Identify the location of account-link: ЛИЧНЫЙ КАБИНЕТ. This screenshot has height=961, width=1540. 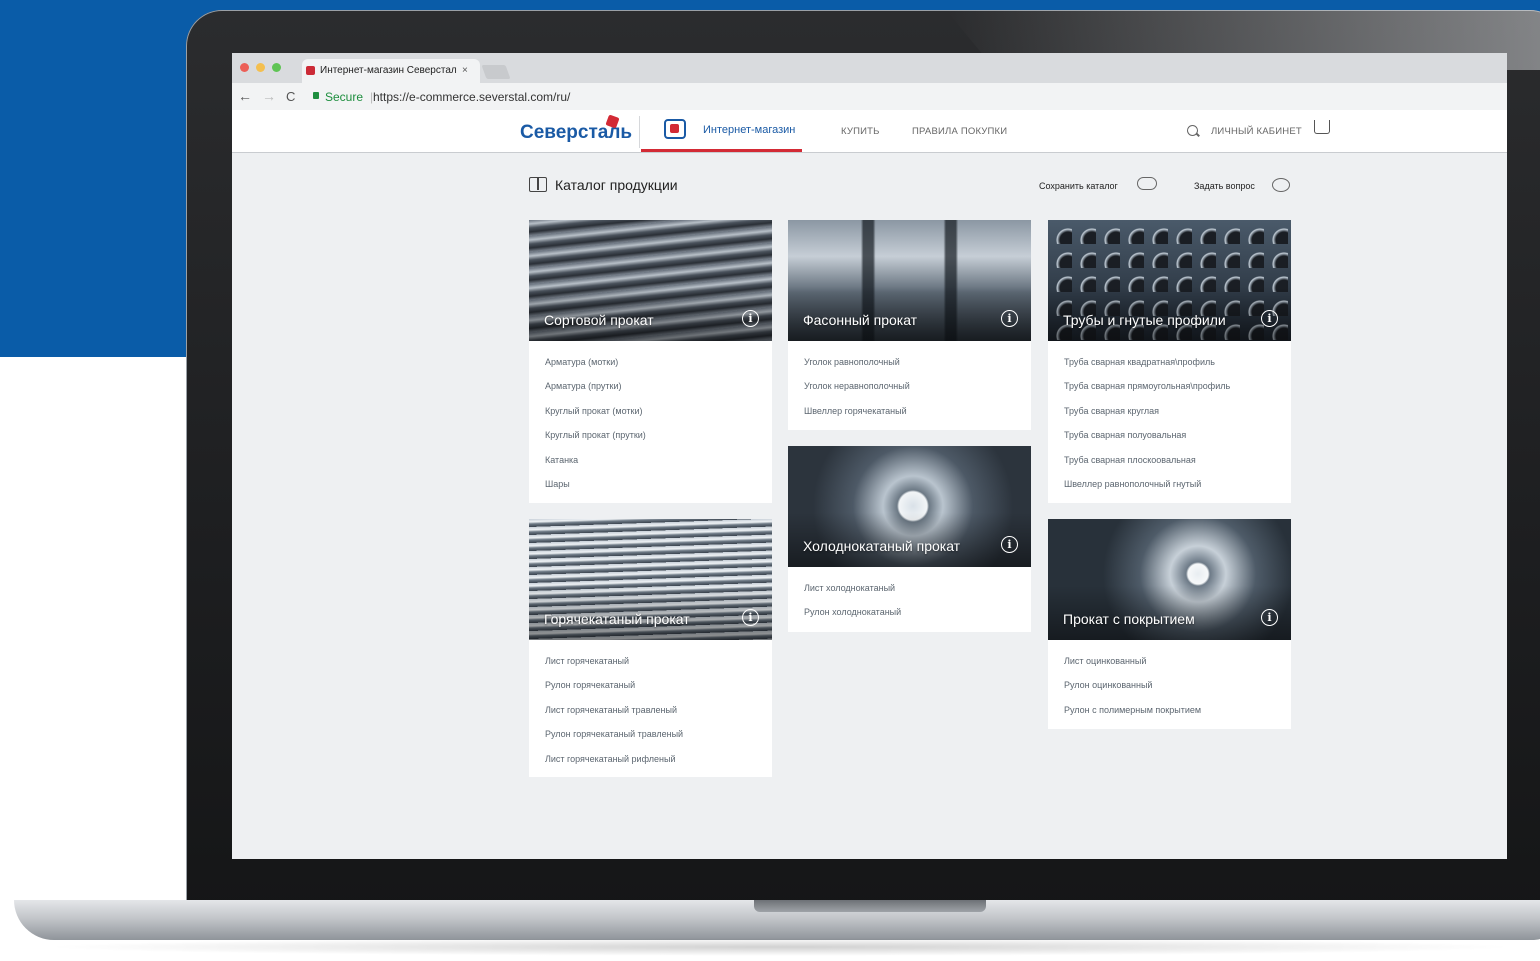
(1256, 131).